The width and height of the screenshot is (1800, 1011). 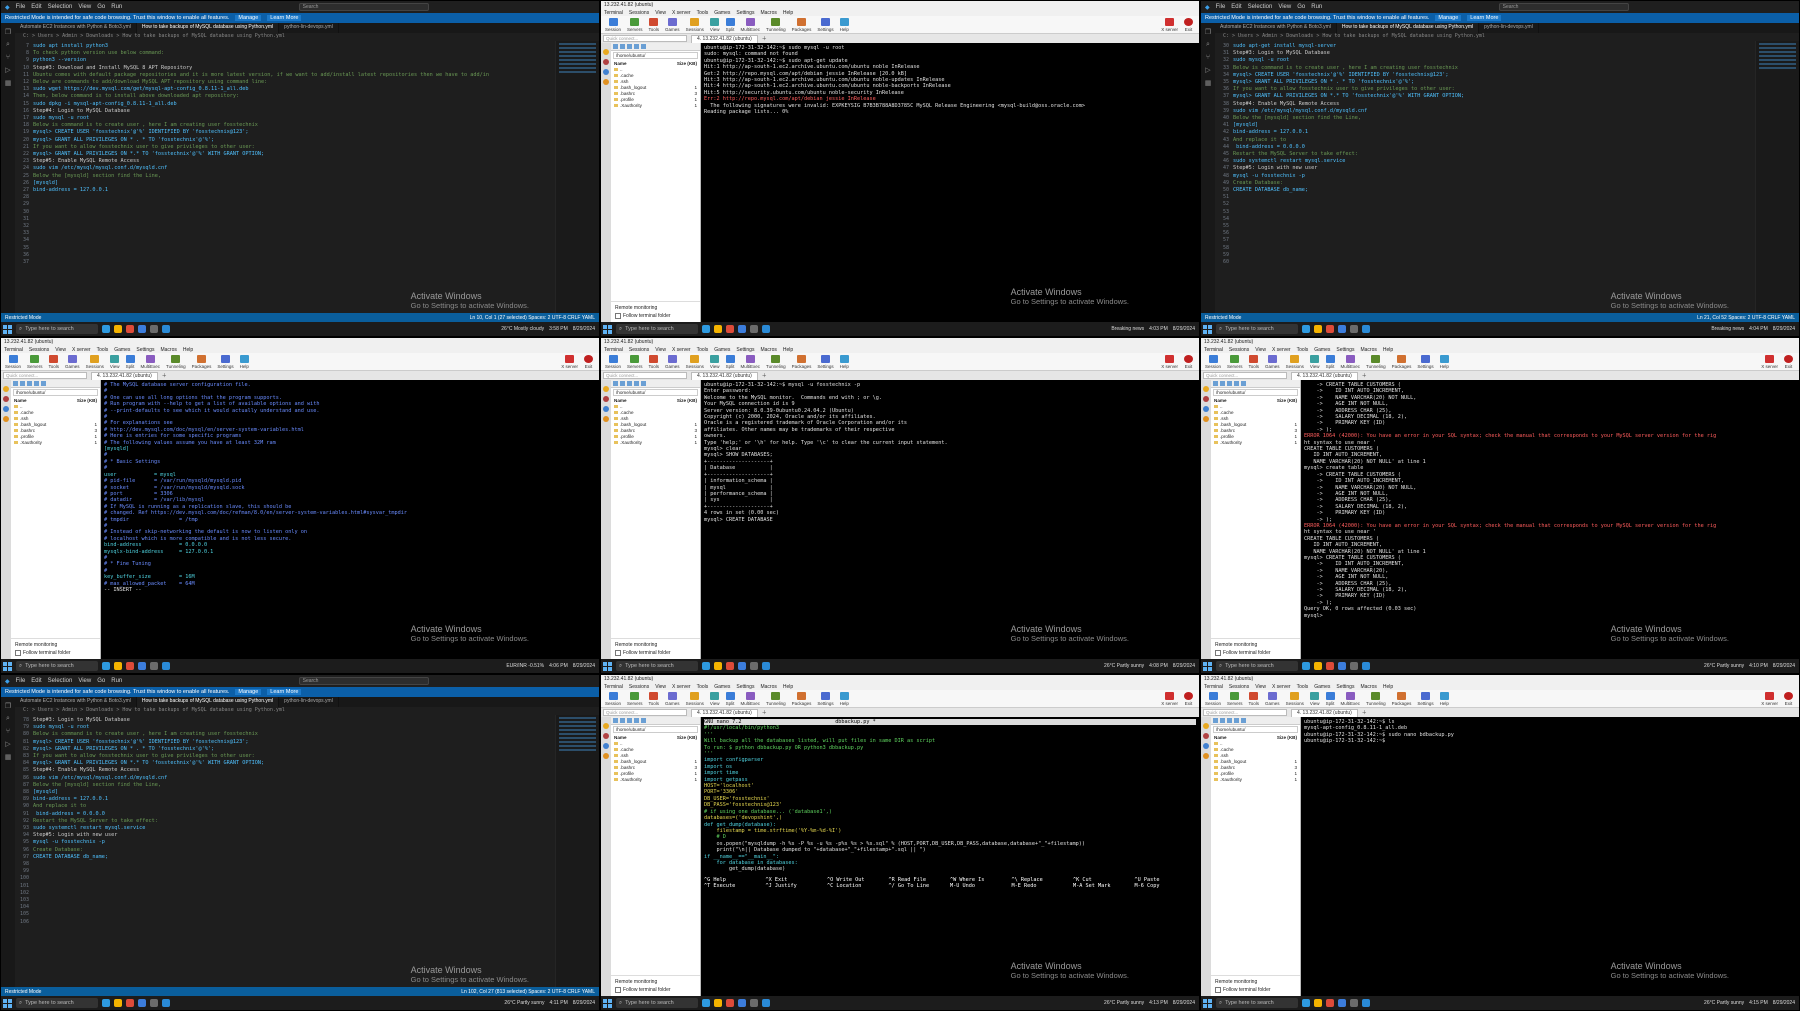 What do you see at coordinates (613, 698) in the screenshot?
I see `toolbar-button: Session` at bounding box center [613, 698].